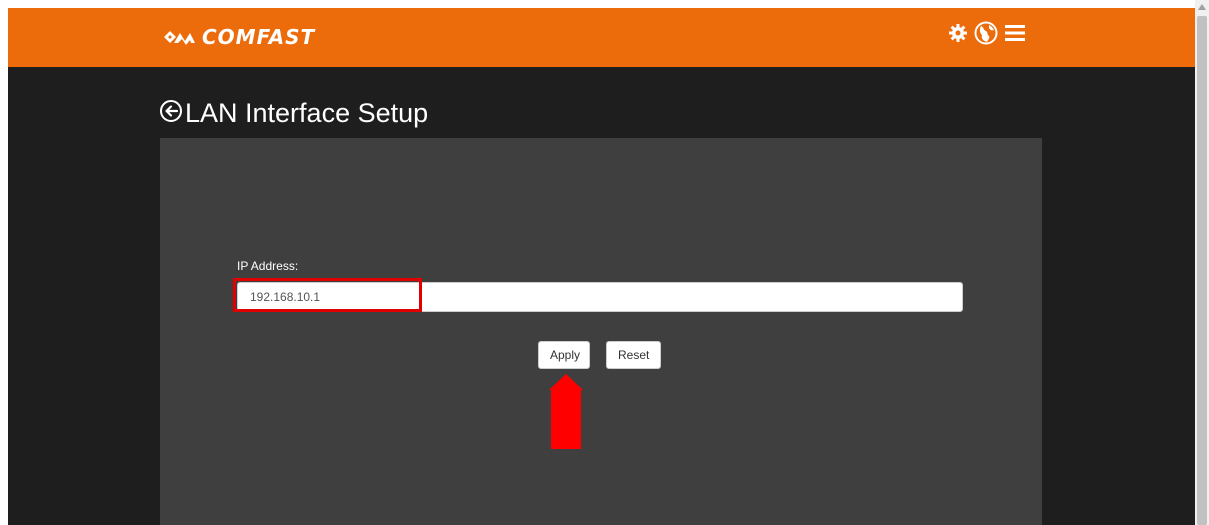 Image resolution: width=1209 pixels, height=525 pixels. I want to click on globe-icon, so click(986, 35).